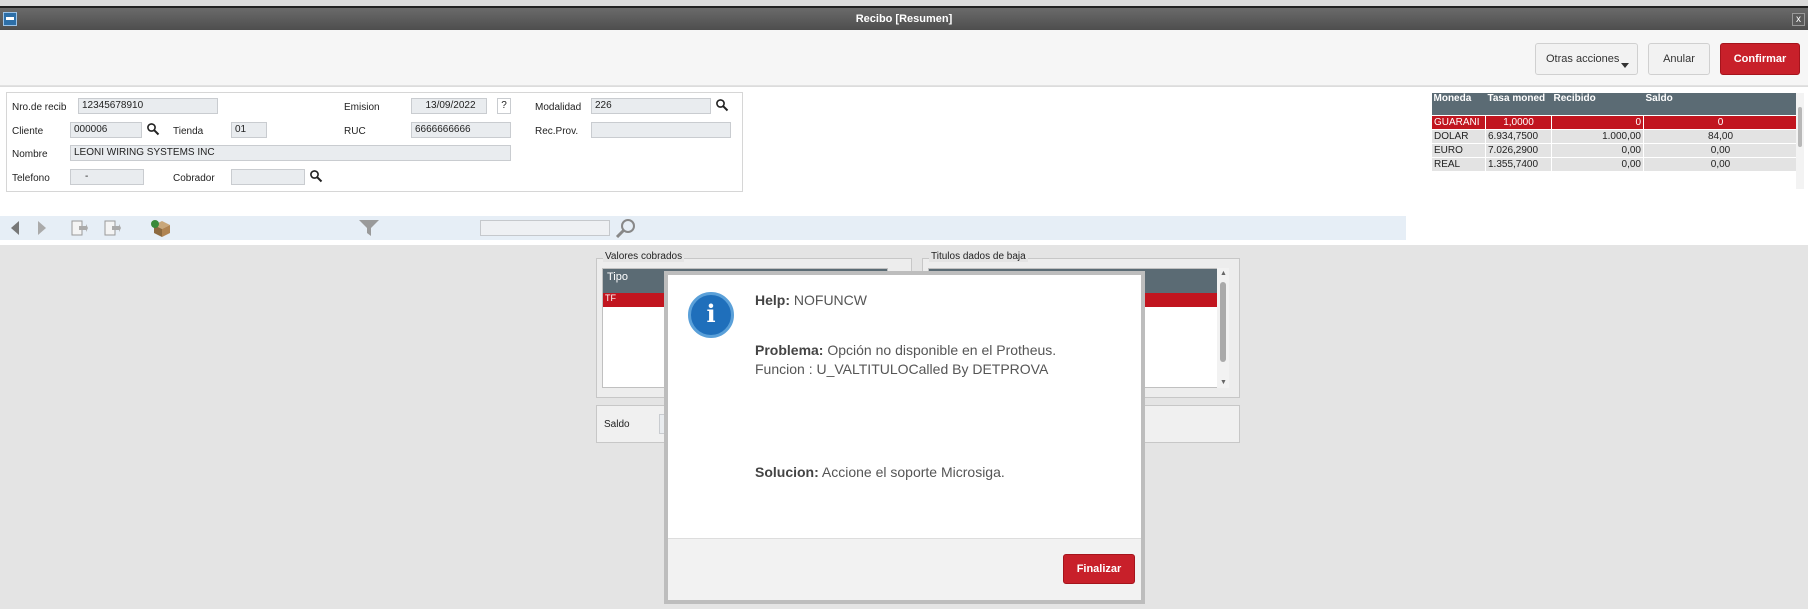 Image resolution: width=1808 pixels, height=609 pixels. What do you see at coordinates (161, 228) in the screenshot?
I see `box-icon` at bounding box center [161, 228].